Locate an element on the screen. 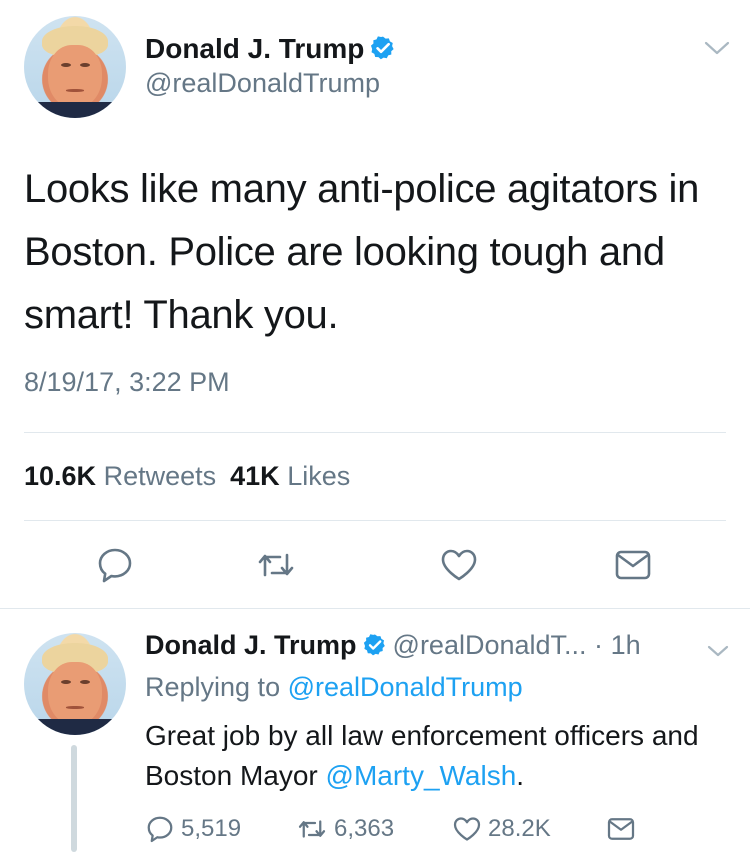 This screenshot has width=750, height=852. reply-text-end: . is located at coordinates (520, 775).